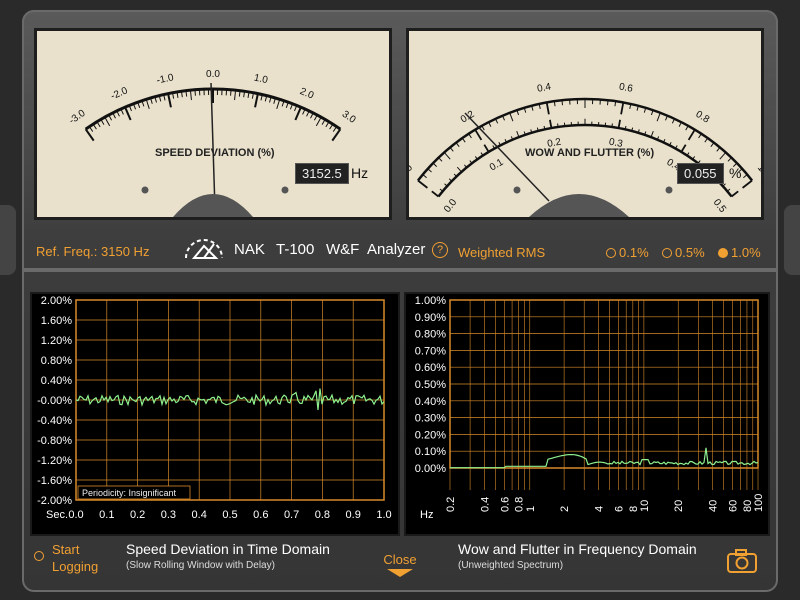  What do you see at coordinates (645, 506) in the screenshot?
I see `x-tick-label: 10` at bounding box center [645, 506].